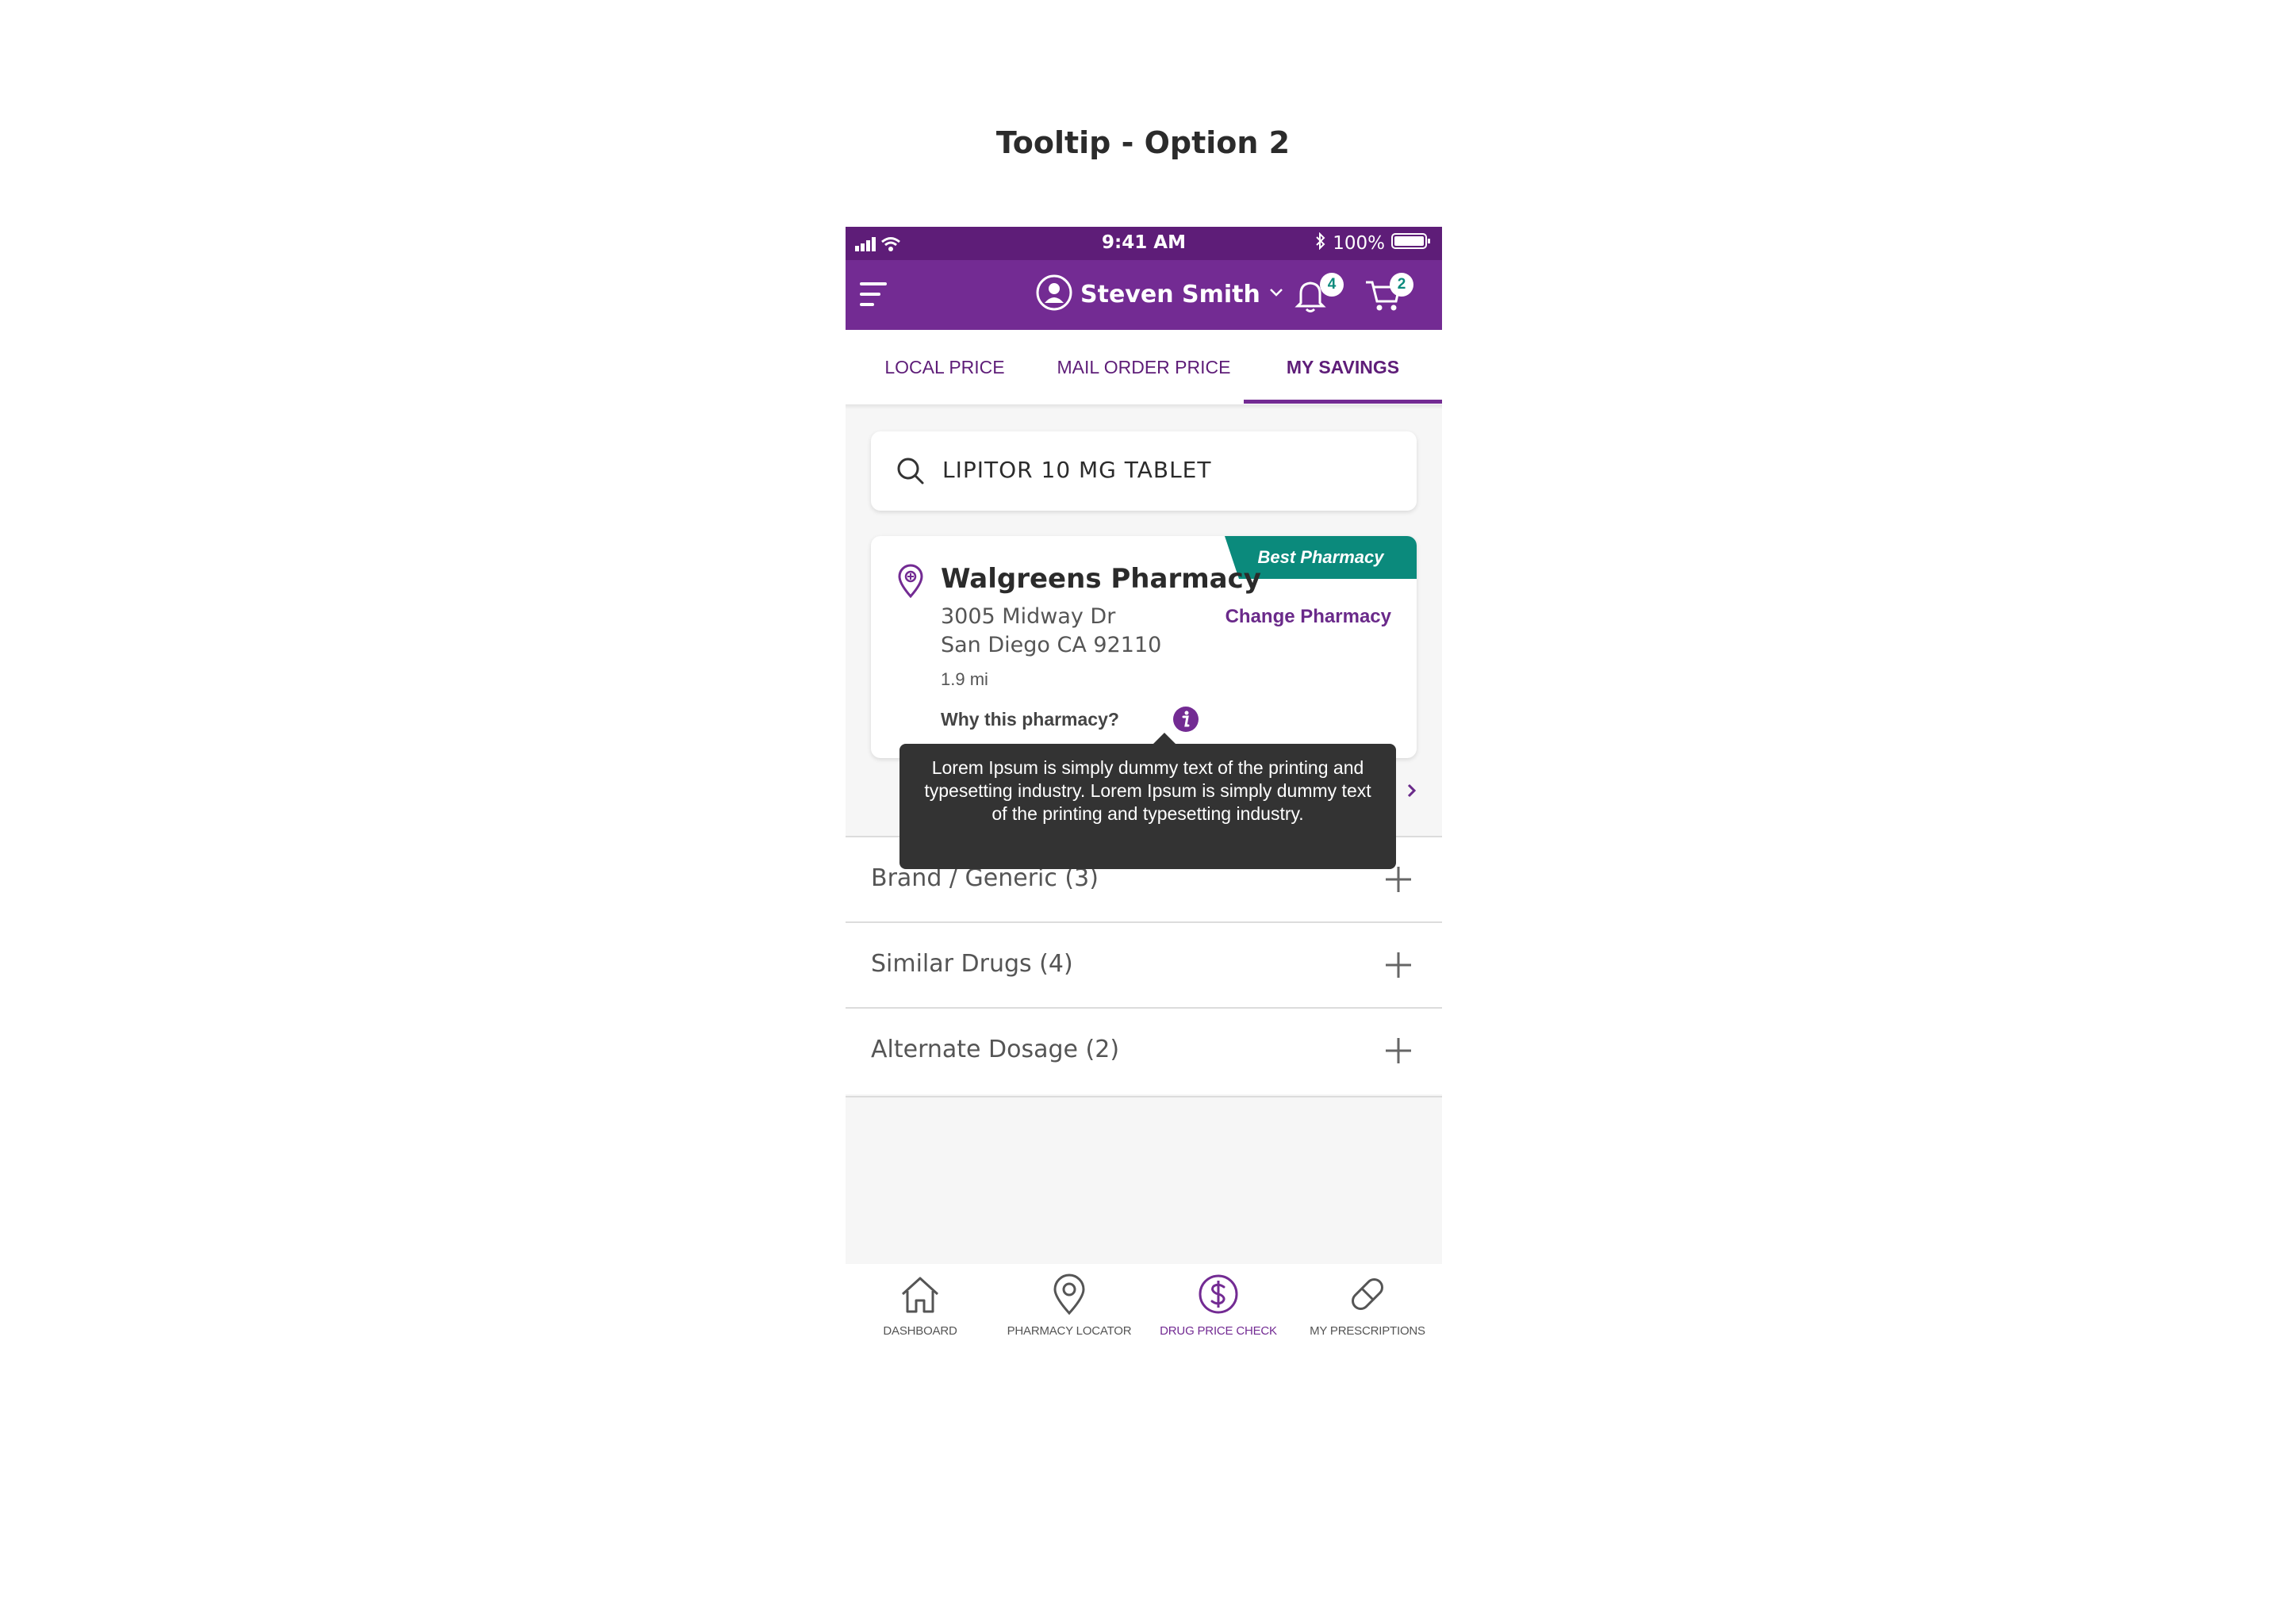 The image size is (2286, 1624). I want to click on tab-local-price: LOCAL PRICE, so click(945, 367).